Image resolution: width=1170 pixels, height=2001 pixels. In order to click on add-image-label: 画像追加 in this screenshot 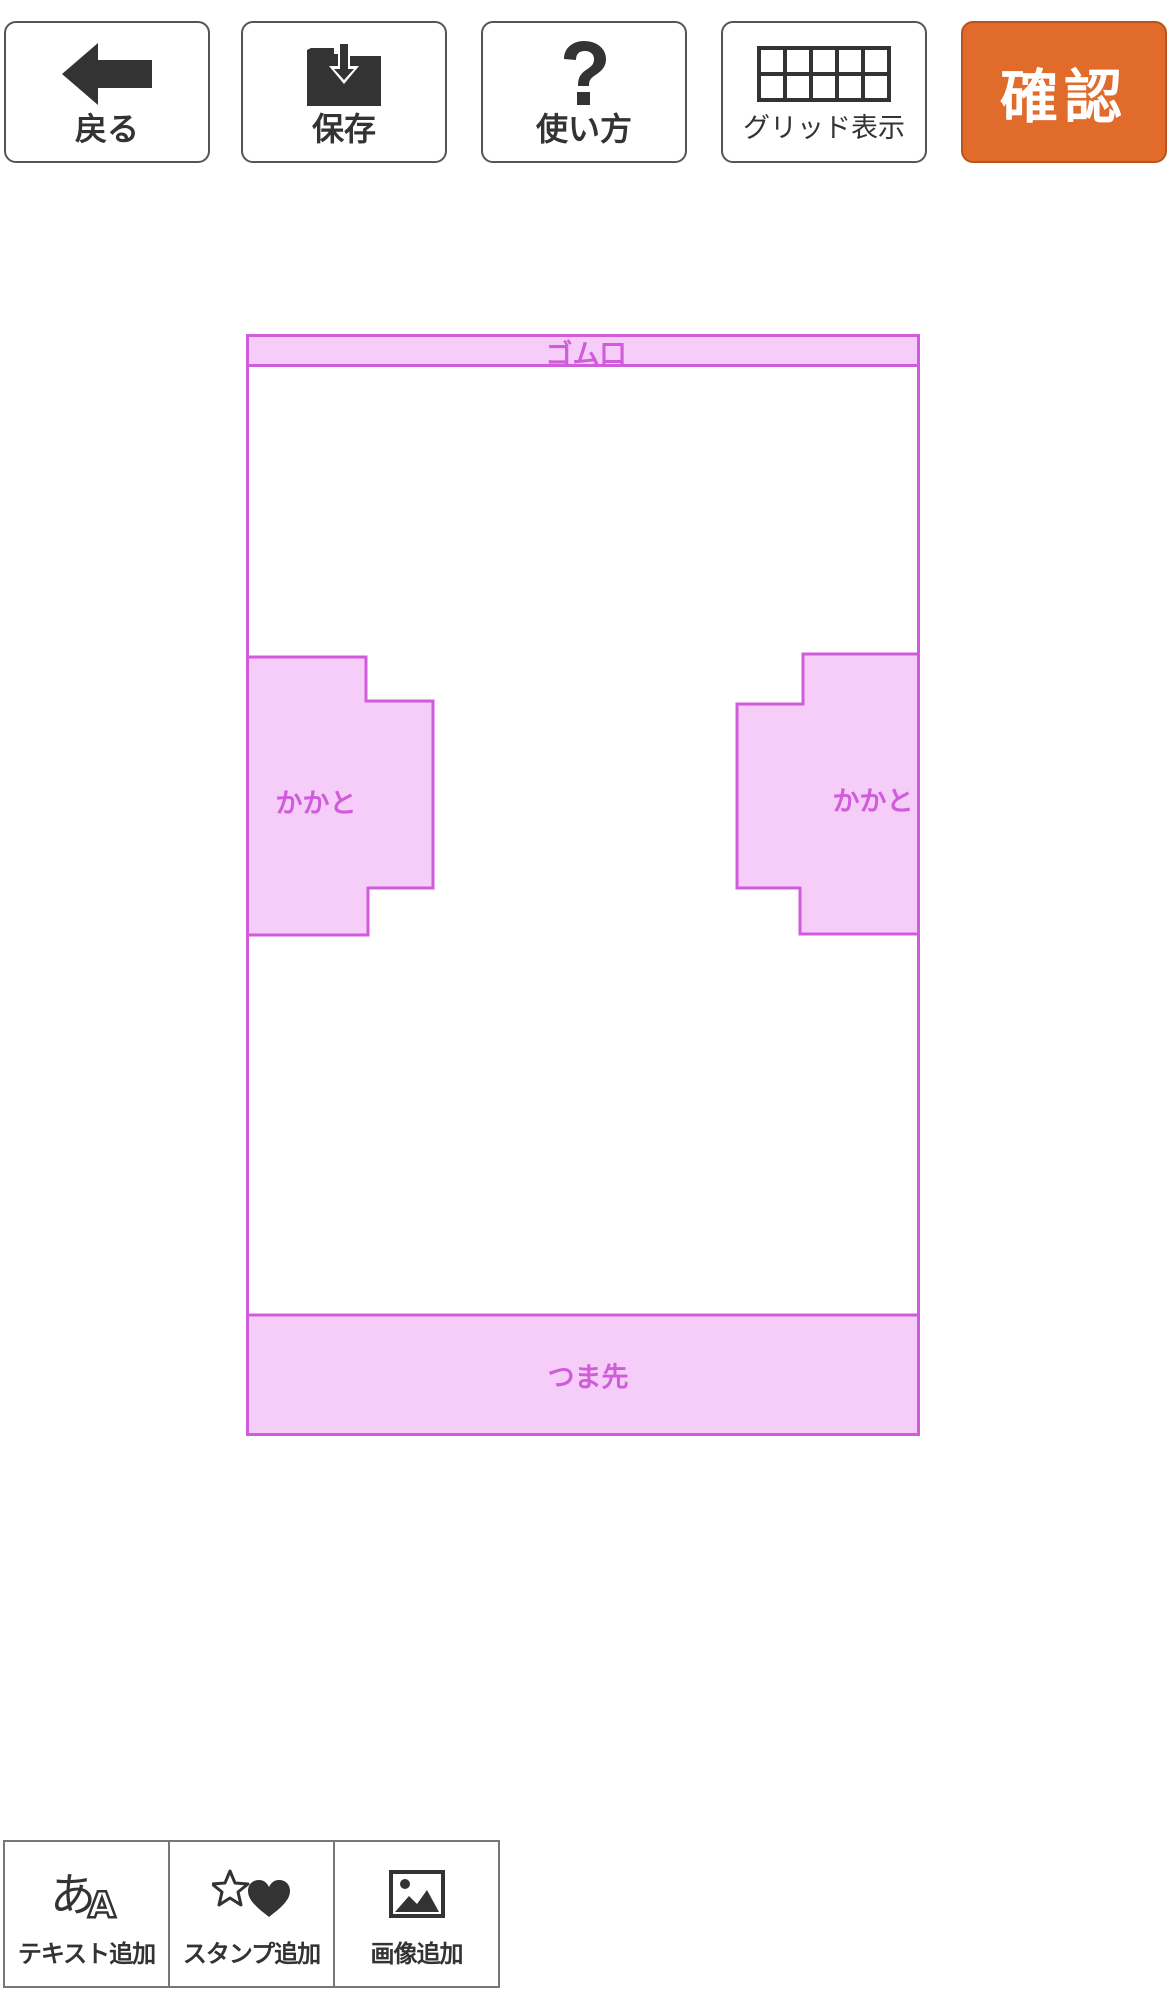, I will do `click(417, 1954)`.